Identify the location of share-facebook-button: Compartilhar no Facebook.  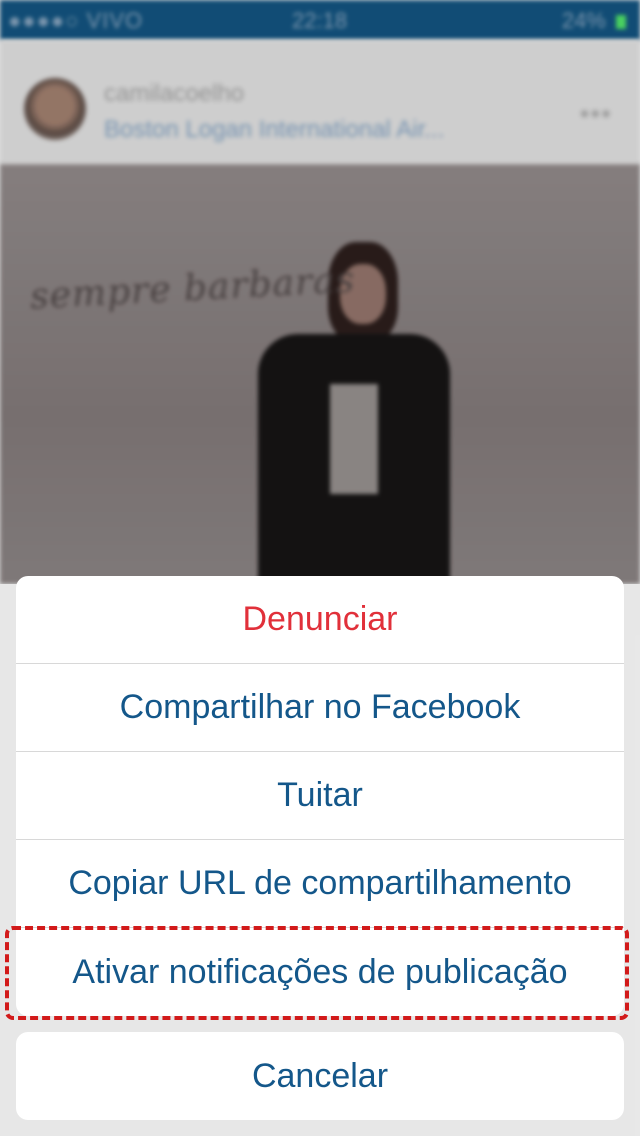
(320, 708).